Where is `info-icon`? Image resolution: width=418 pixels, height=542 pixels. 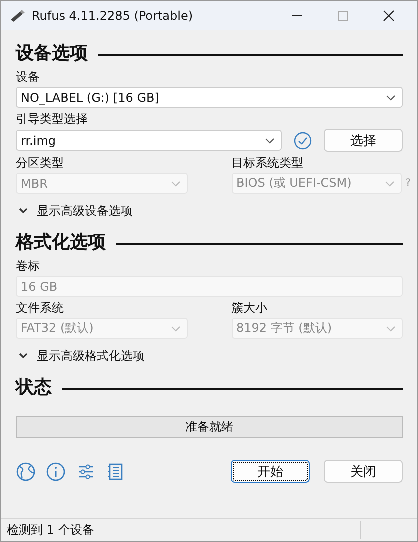 info-icon is located at coordinates (56, 472).